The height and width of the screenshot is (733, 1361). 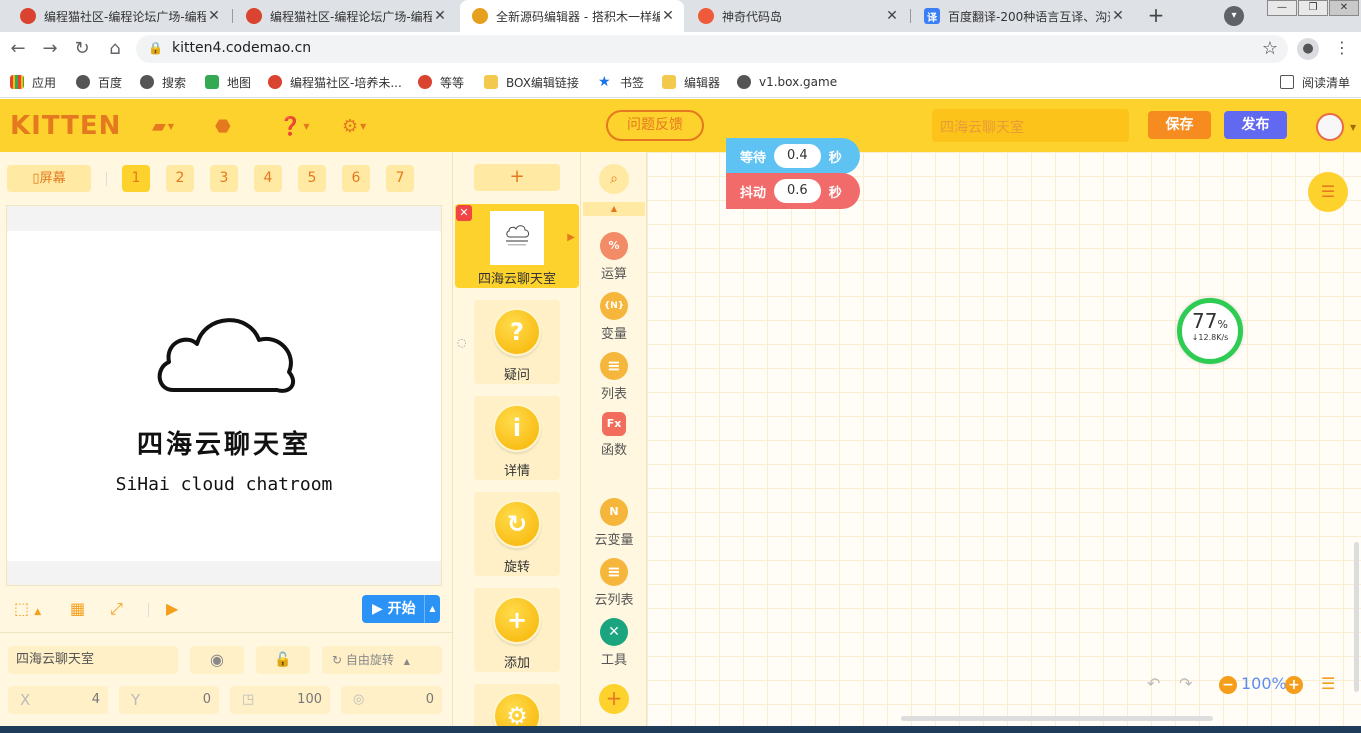 What do you see at coordinates (691, 82) in the screenshot?
I see `bookmark-editor: 编辑器` at bounding box center [691, 82].